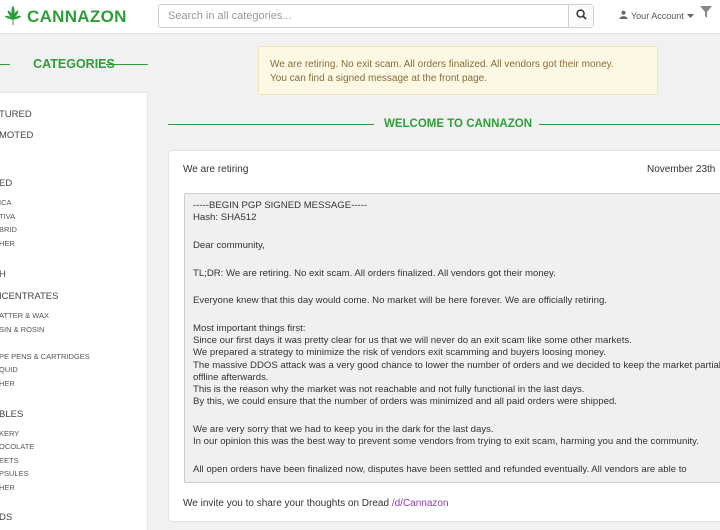  I want to click on sidebar-item-sativa: TIVA, so click(7, 216).